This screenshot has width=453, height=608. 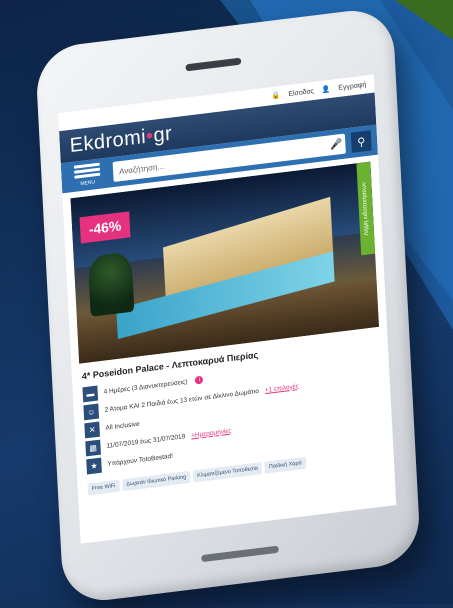 What do you see at coordinates (140, 460) in the screenshot?
I see `detail-text: Υπάρχουν TotoBestad!` at bounding box center [140, 460].